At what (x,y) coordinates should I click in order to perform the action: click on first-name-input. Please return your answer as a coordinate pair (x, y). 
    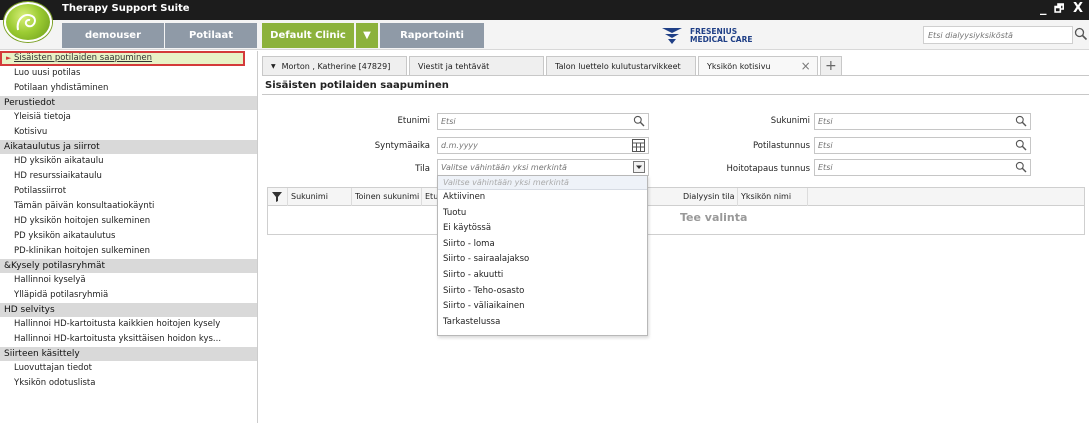
    Looking at the image, I should click on (543, 121).